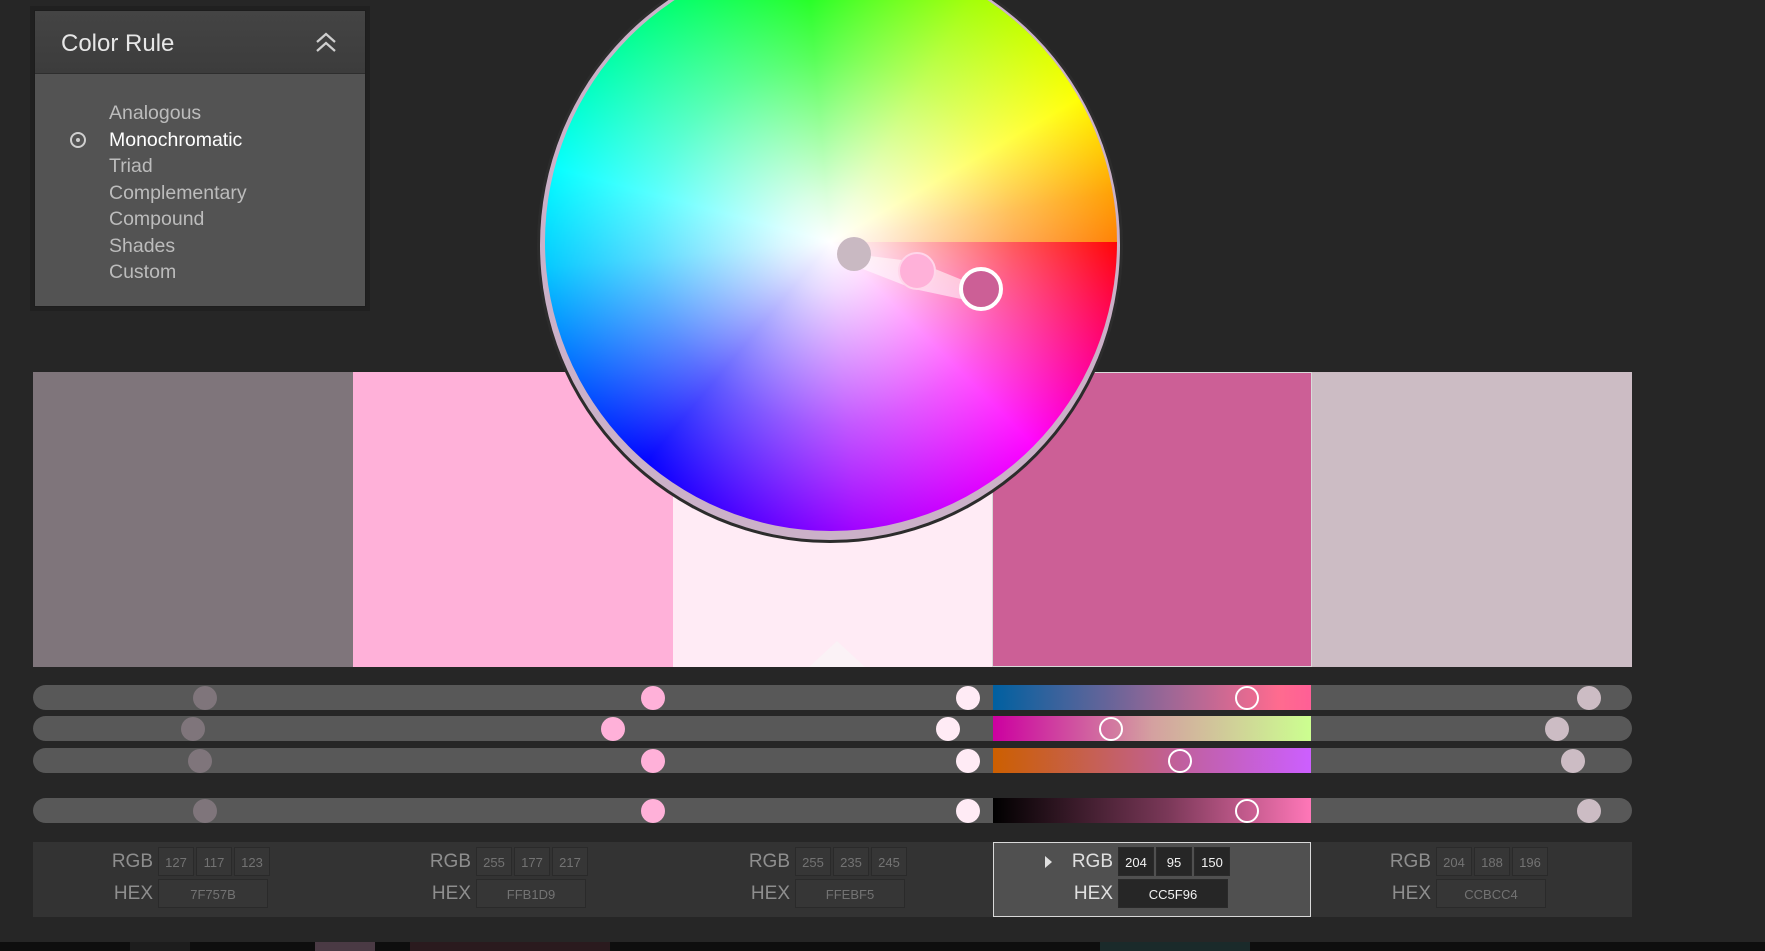 The image size is (1765, 951). I want to click on rule-option-label: Compound, so click(157, 219).